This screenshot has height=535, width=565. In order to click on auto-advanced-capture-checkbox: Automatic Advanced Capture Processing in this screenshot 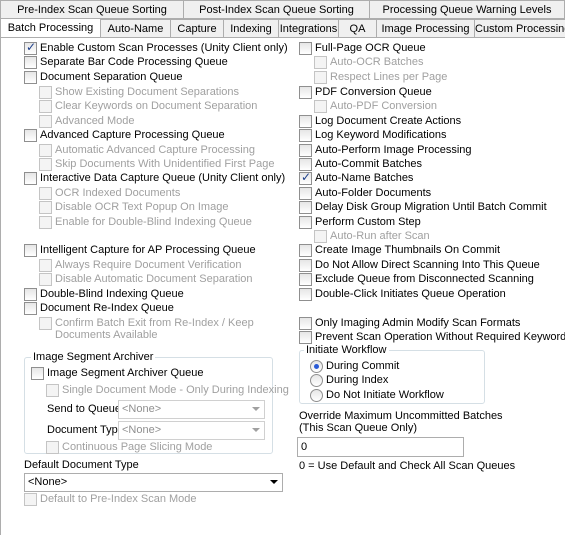, I will do `click(147, 150)`.